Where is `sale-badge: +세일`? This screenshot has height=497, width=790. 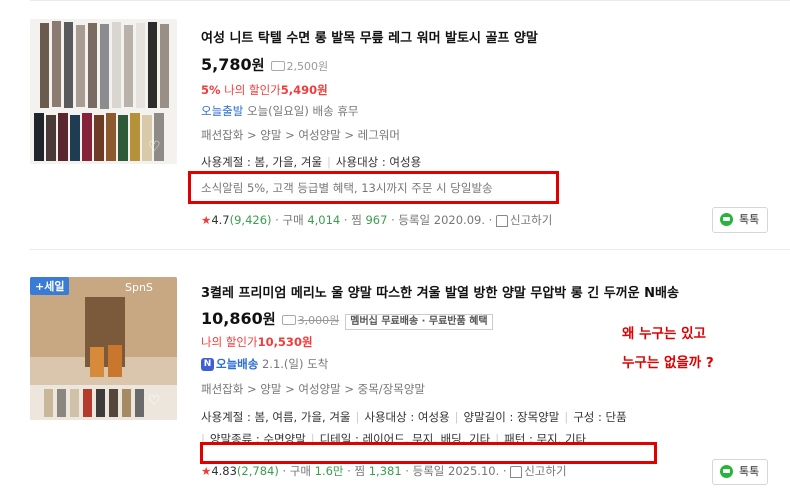
sale-badge: +세일 is located at coordinates (50, 286).